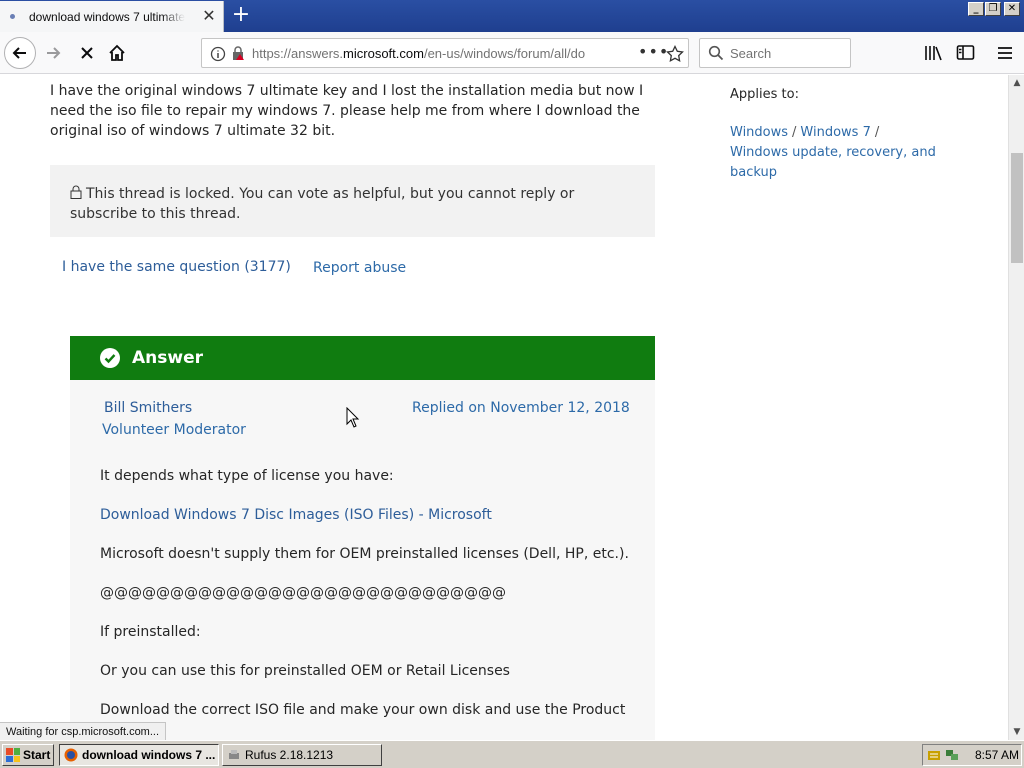  What do you see at coordinates (997, 755) in the screenshot?
I see `clock: 8:57 AM` at bounding box center [997, 755].